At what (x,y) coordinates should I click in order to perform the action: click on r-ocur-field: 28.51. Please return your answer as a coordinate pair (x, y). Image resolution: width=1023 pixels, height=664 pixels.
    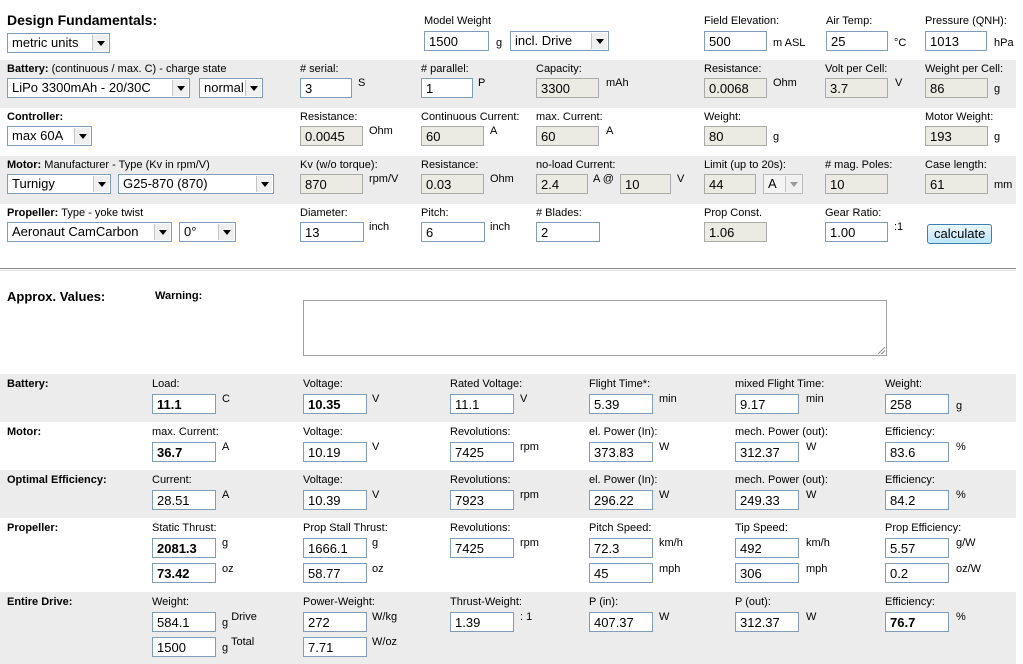
    Looking at the image, I should click on (184, 500).